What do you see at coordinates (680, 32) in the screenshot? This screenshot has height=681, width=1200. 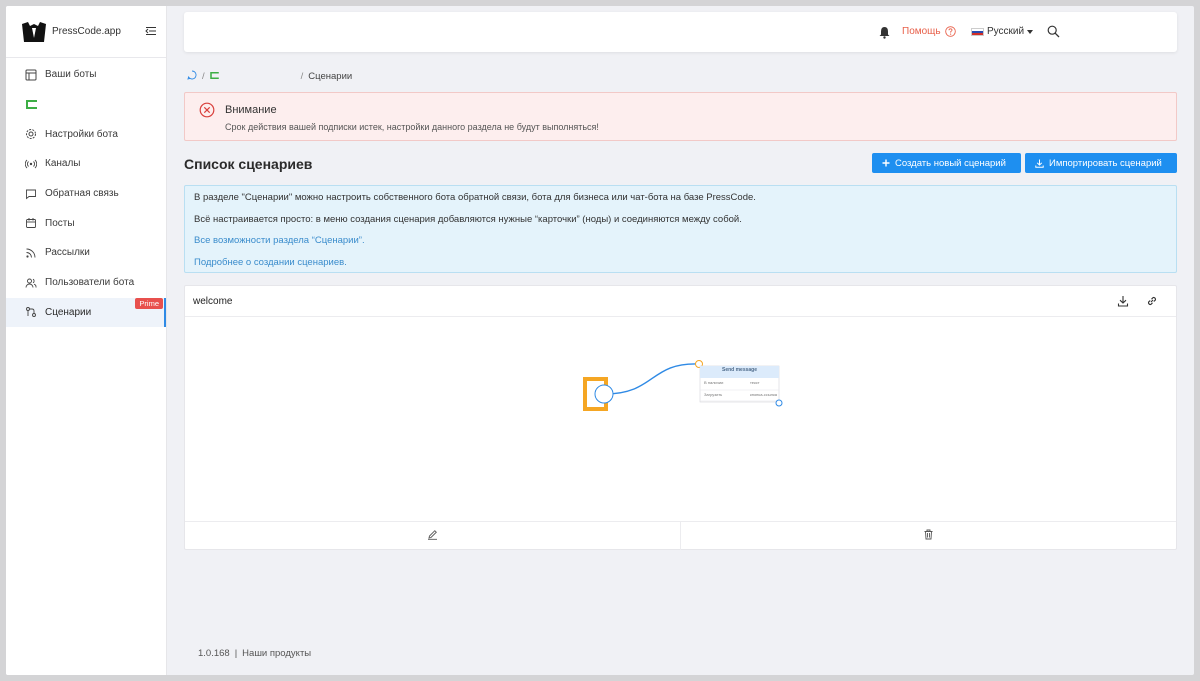 I see `topbar: Помощь Русский` at bounding box center [680, 32].